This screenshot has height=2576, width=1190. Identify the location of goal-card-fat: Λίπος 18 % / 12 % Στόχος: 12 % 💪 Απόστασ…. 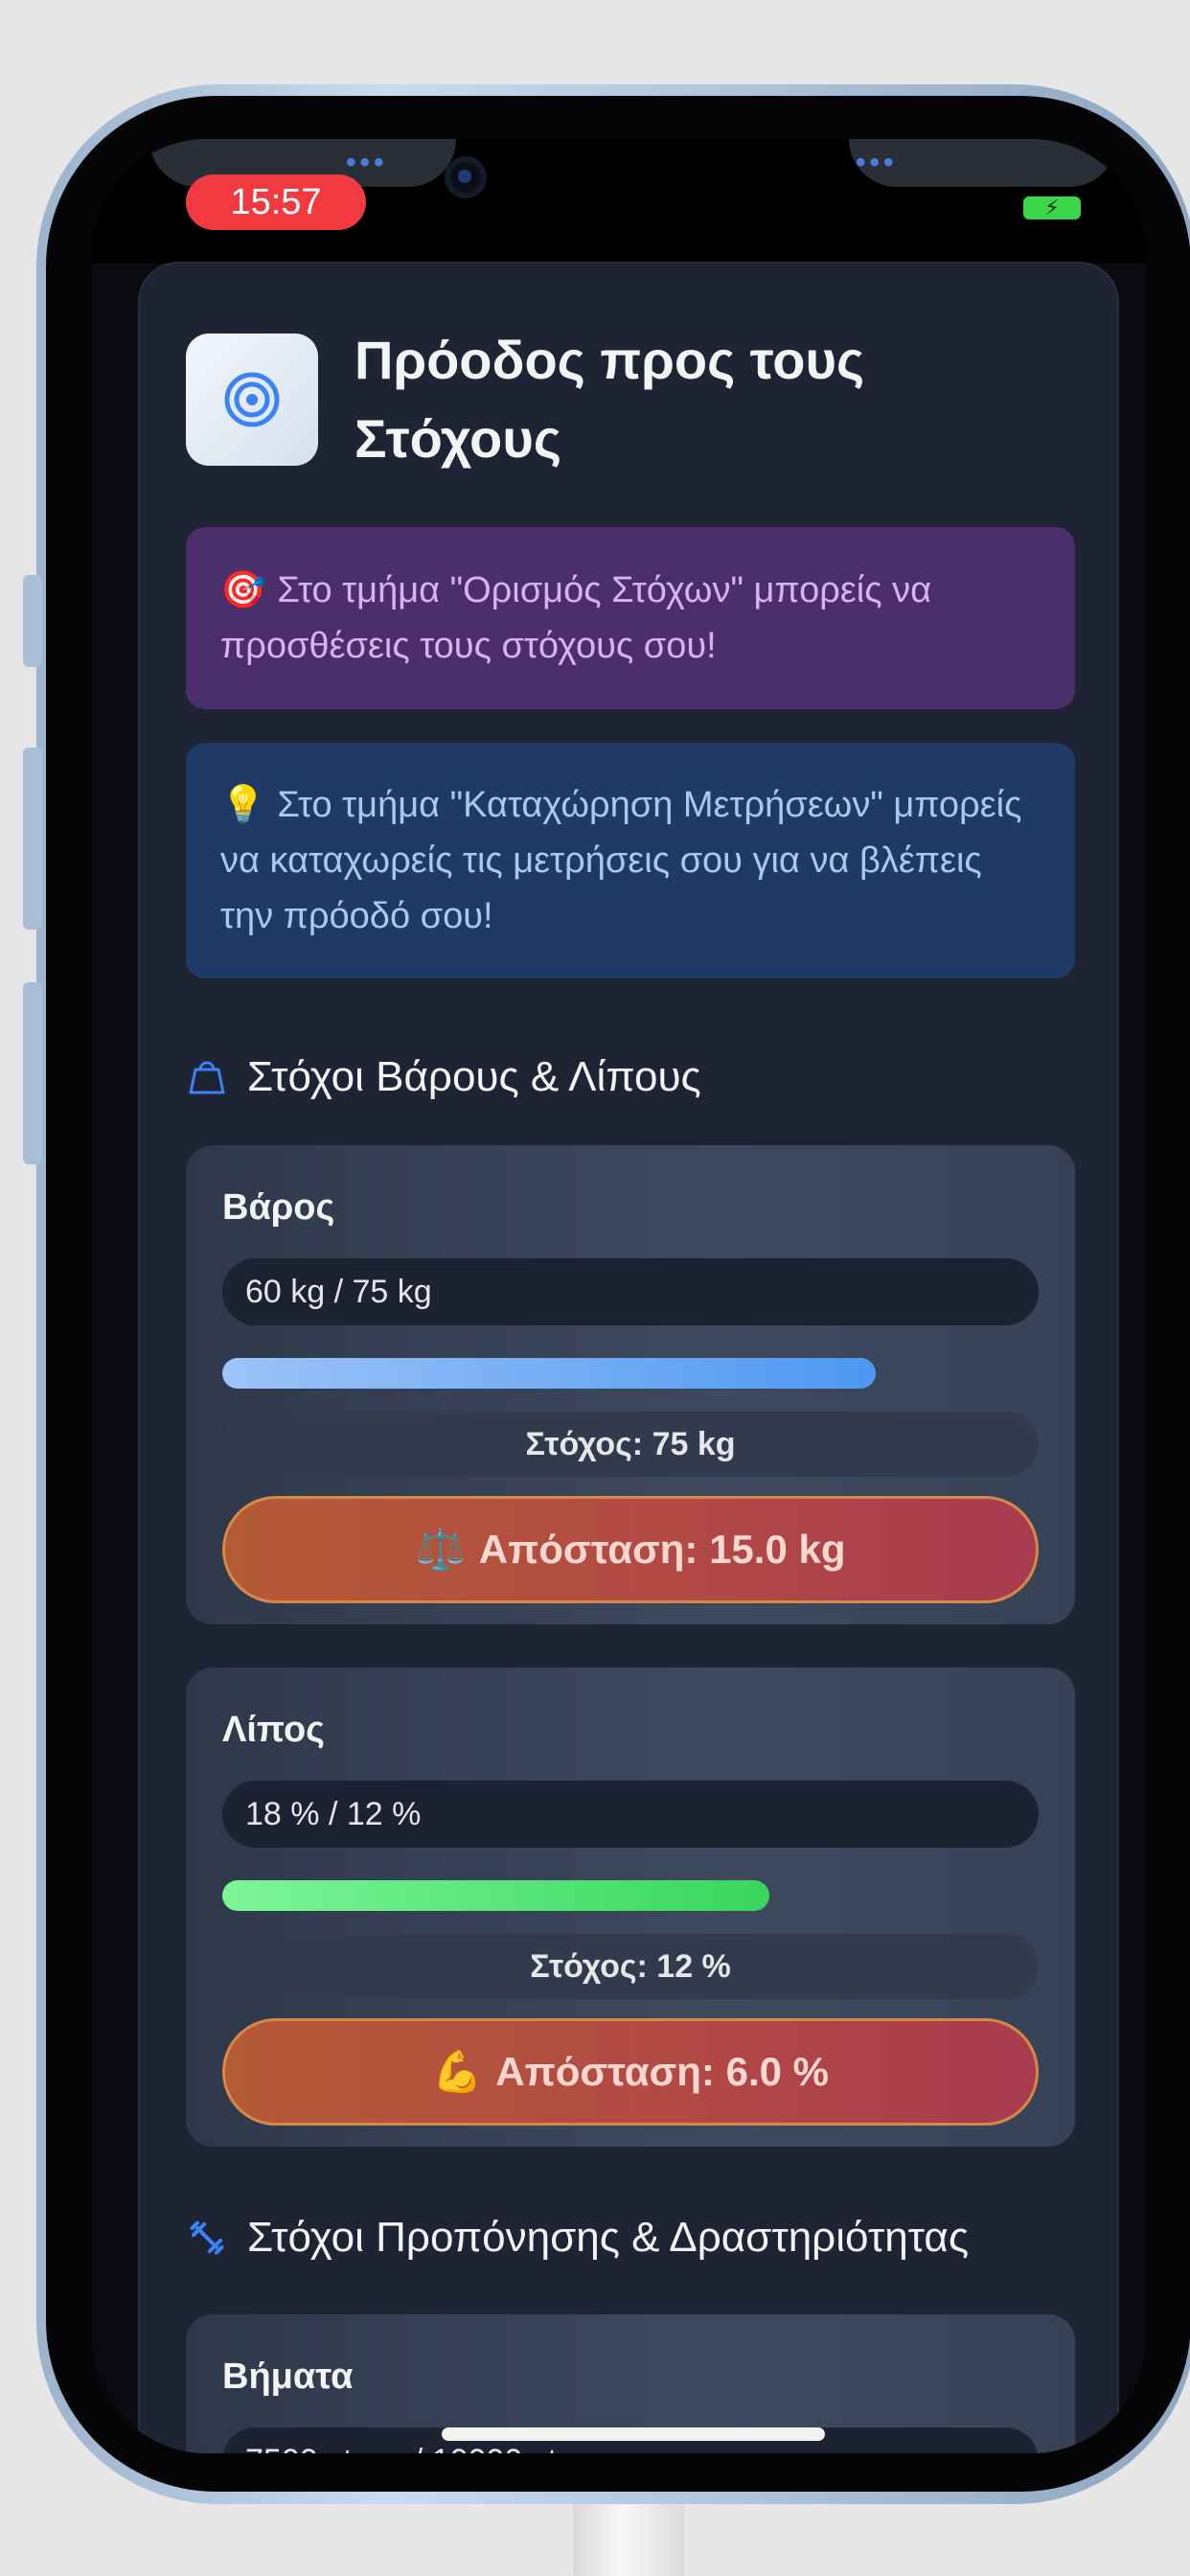
(631, 1907).